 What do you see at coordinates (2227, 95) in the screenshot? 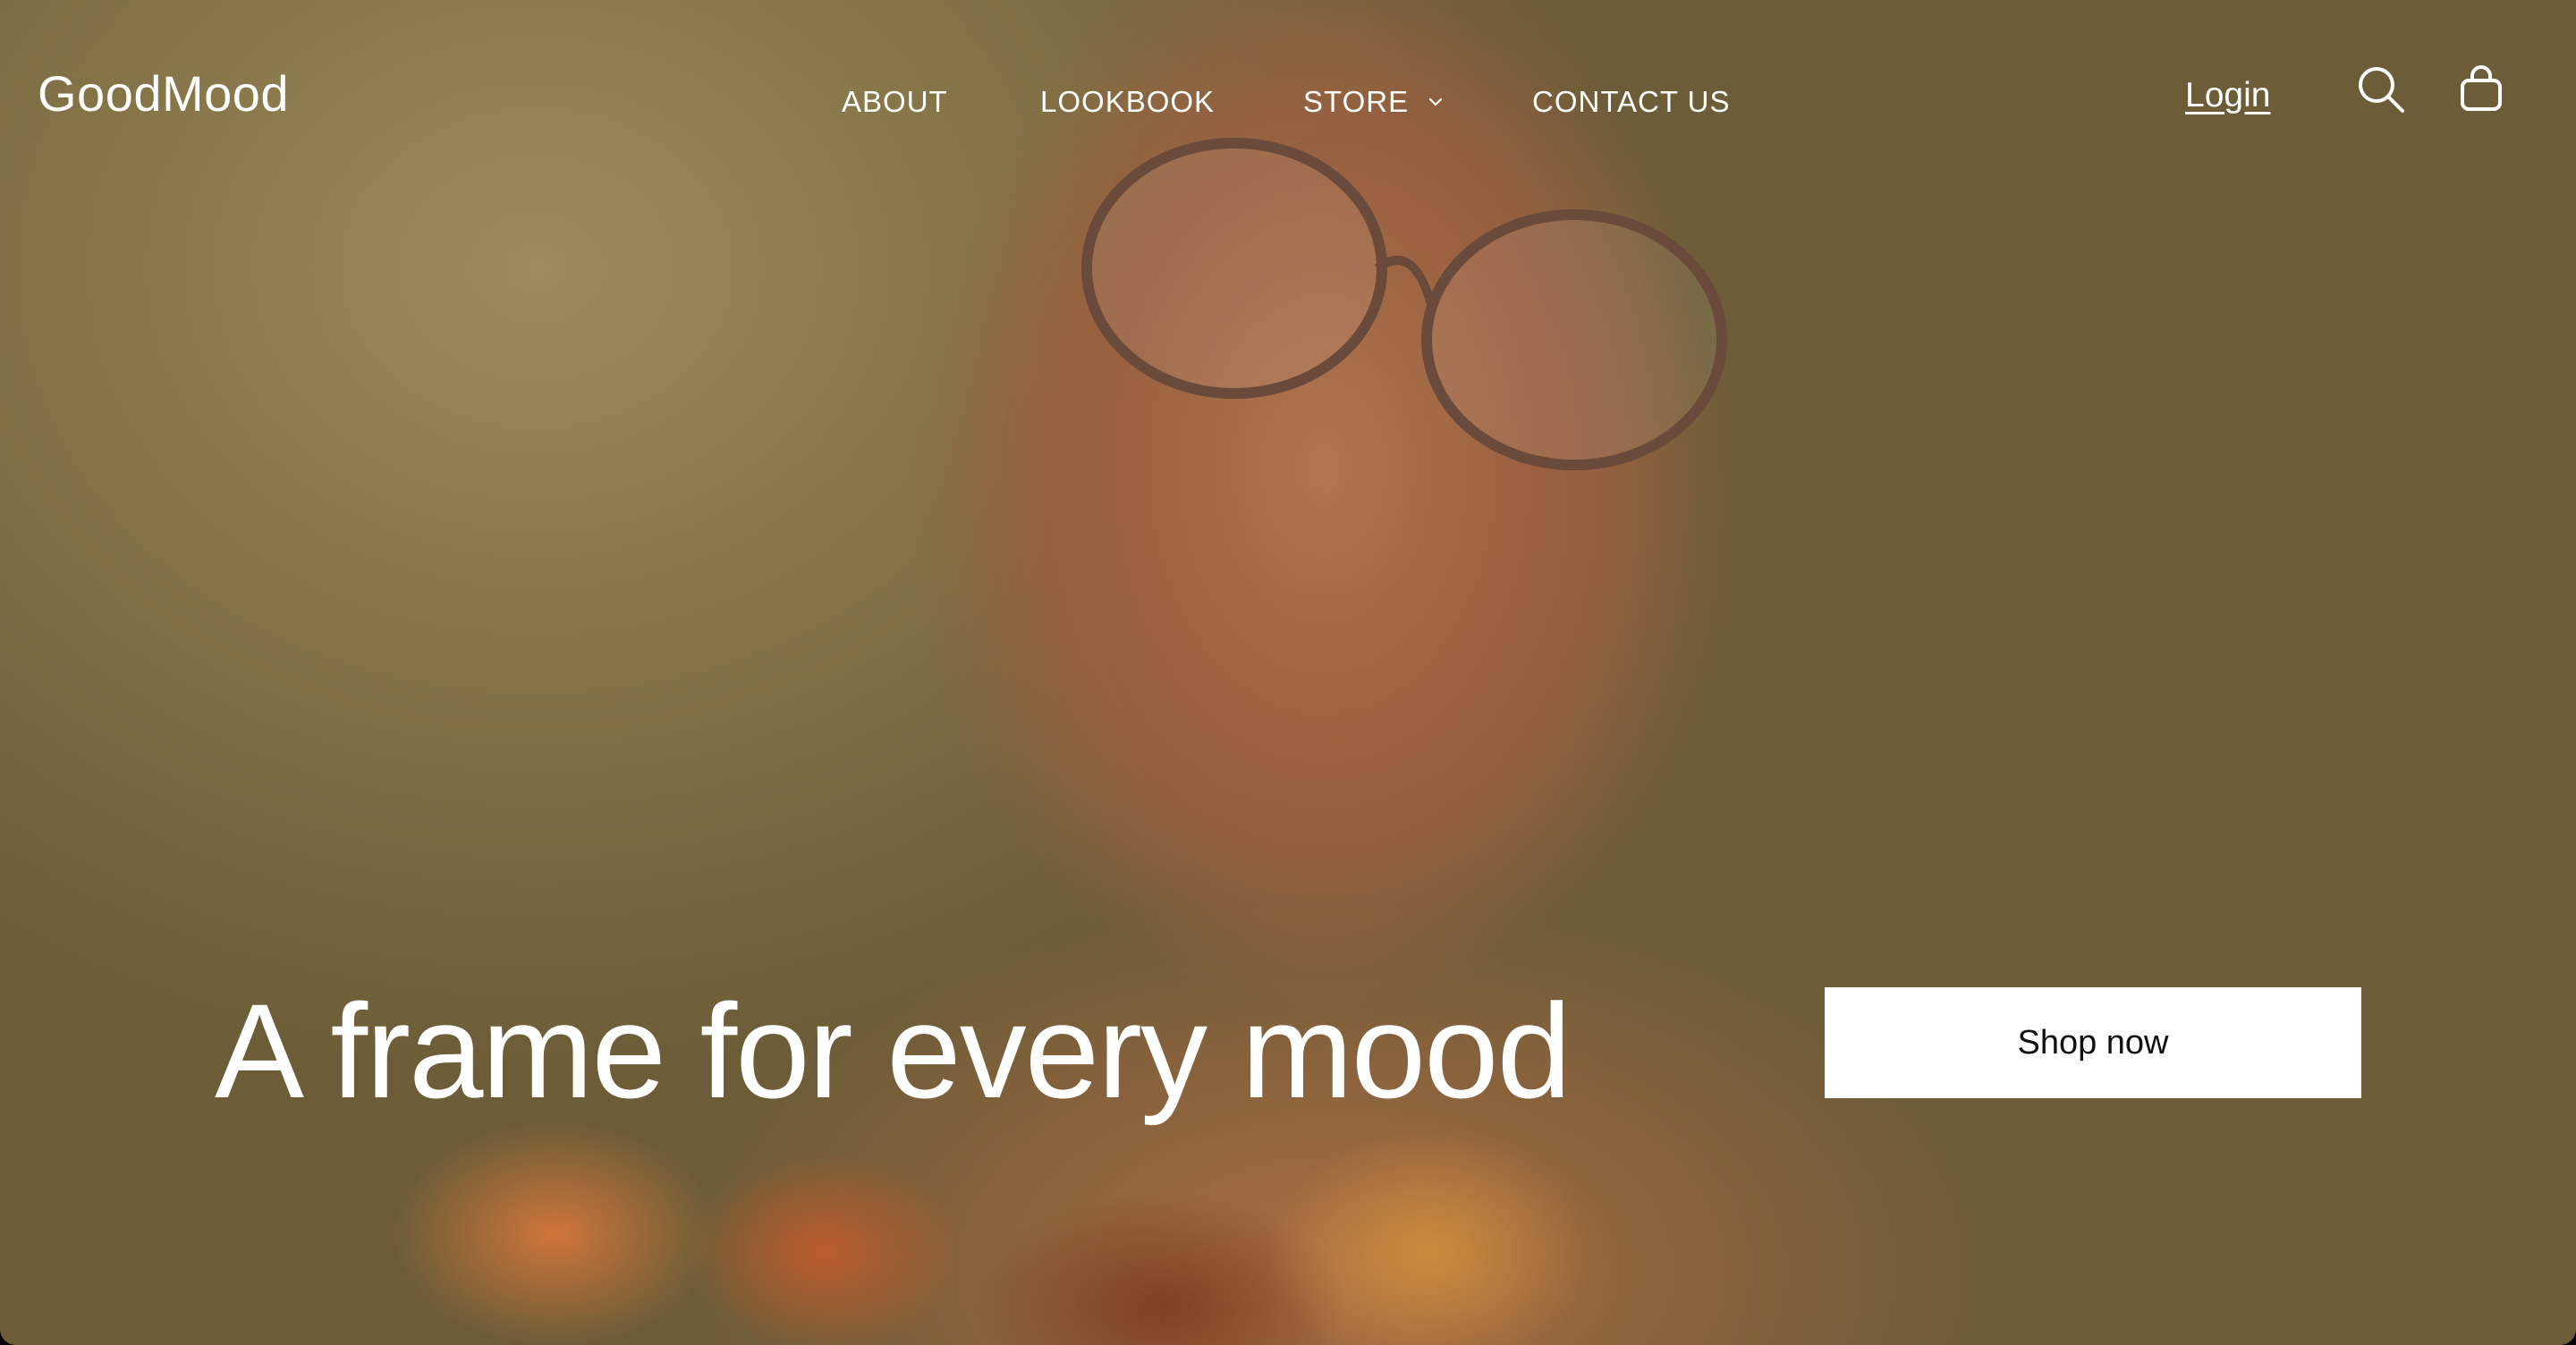
I see `login-link: Login` at bounding box center [2227, 95].